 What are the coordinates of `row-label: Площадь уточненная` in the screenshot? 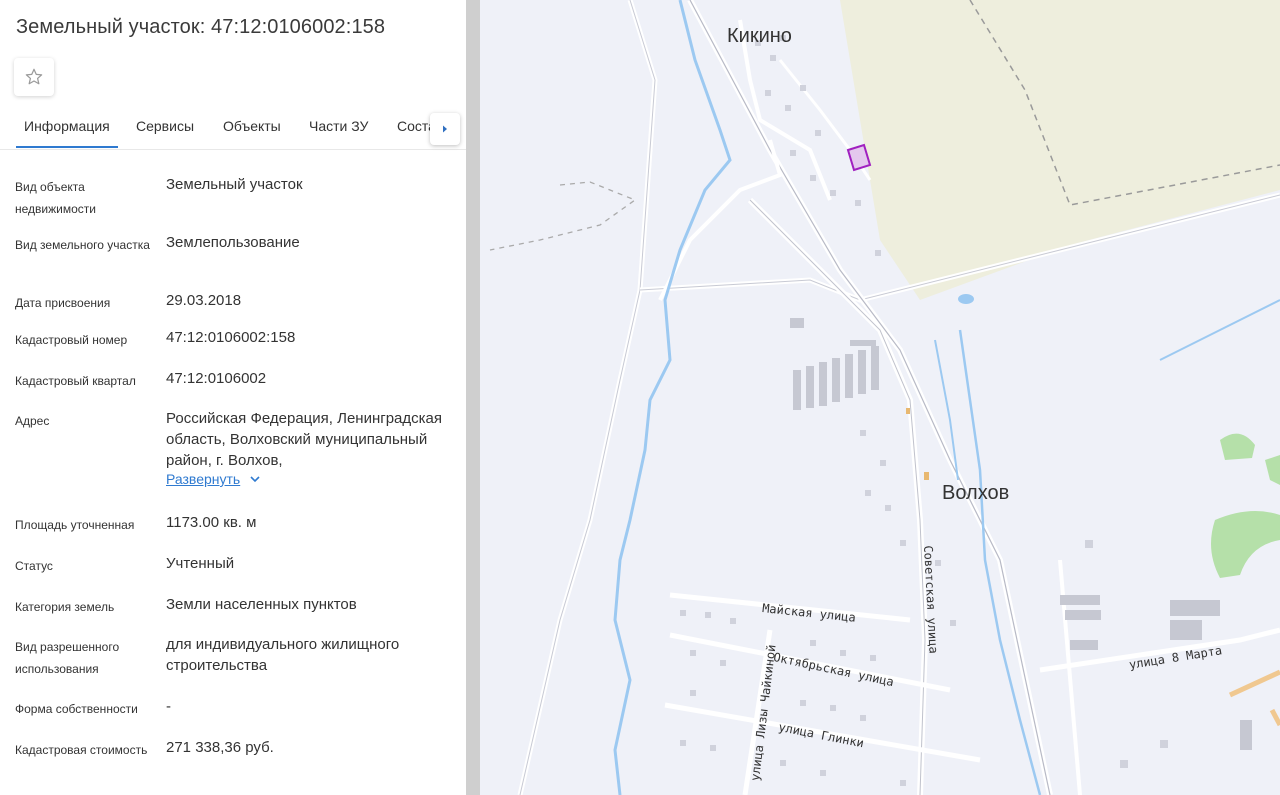 It's located at (75, 525).